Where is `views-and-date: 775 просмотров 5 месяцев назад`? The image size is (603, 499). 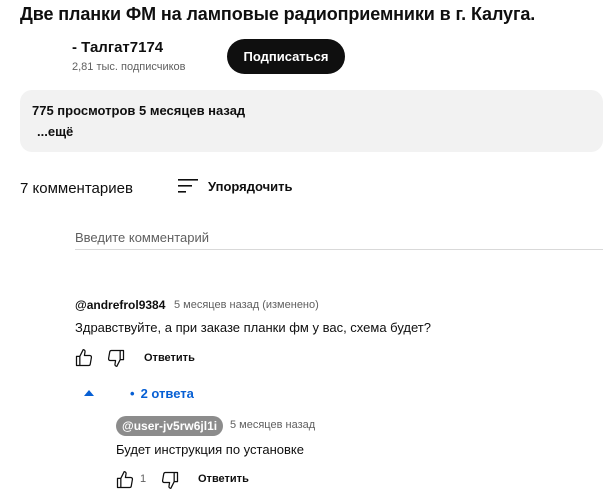 views-and-date: 775 просмотров 5 месяцев назад is located at coordinates (139, 110).